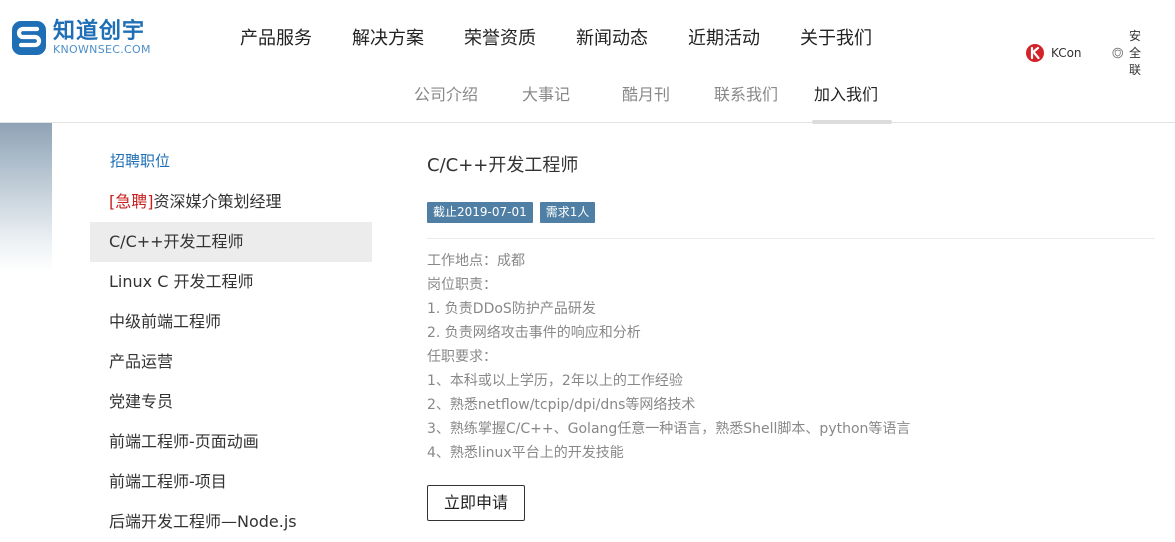  I want to click on brand-logo: 知道创宇 KNOWNSEC.COM, so click(81, 38).